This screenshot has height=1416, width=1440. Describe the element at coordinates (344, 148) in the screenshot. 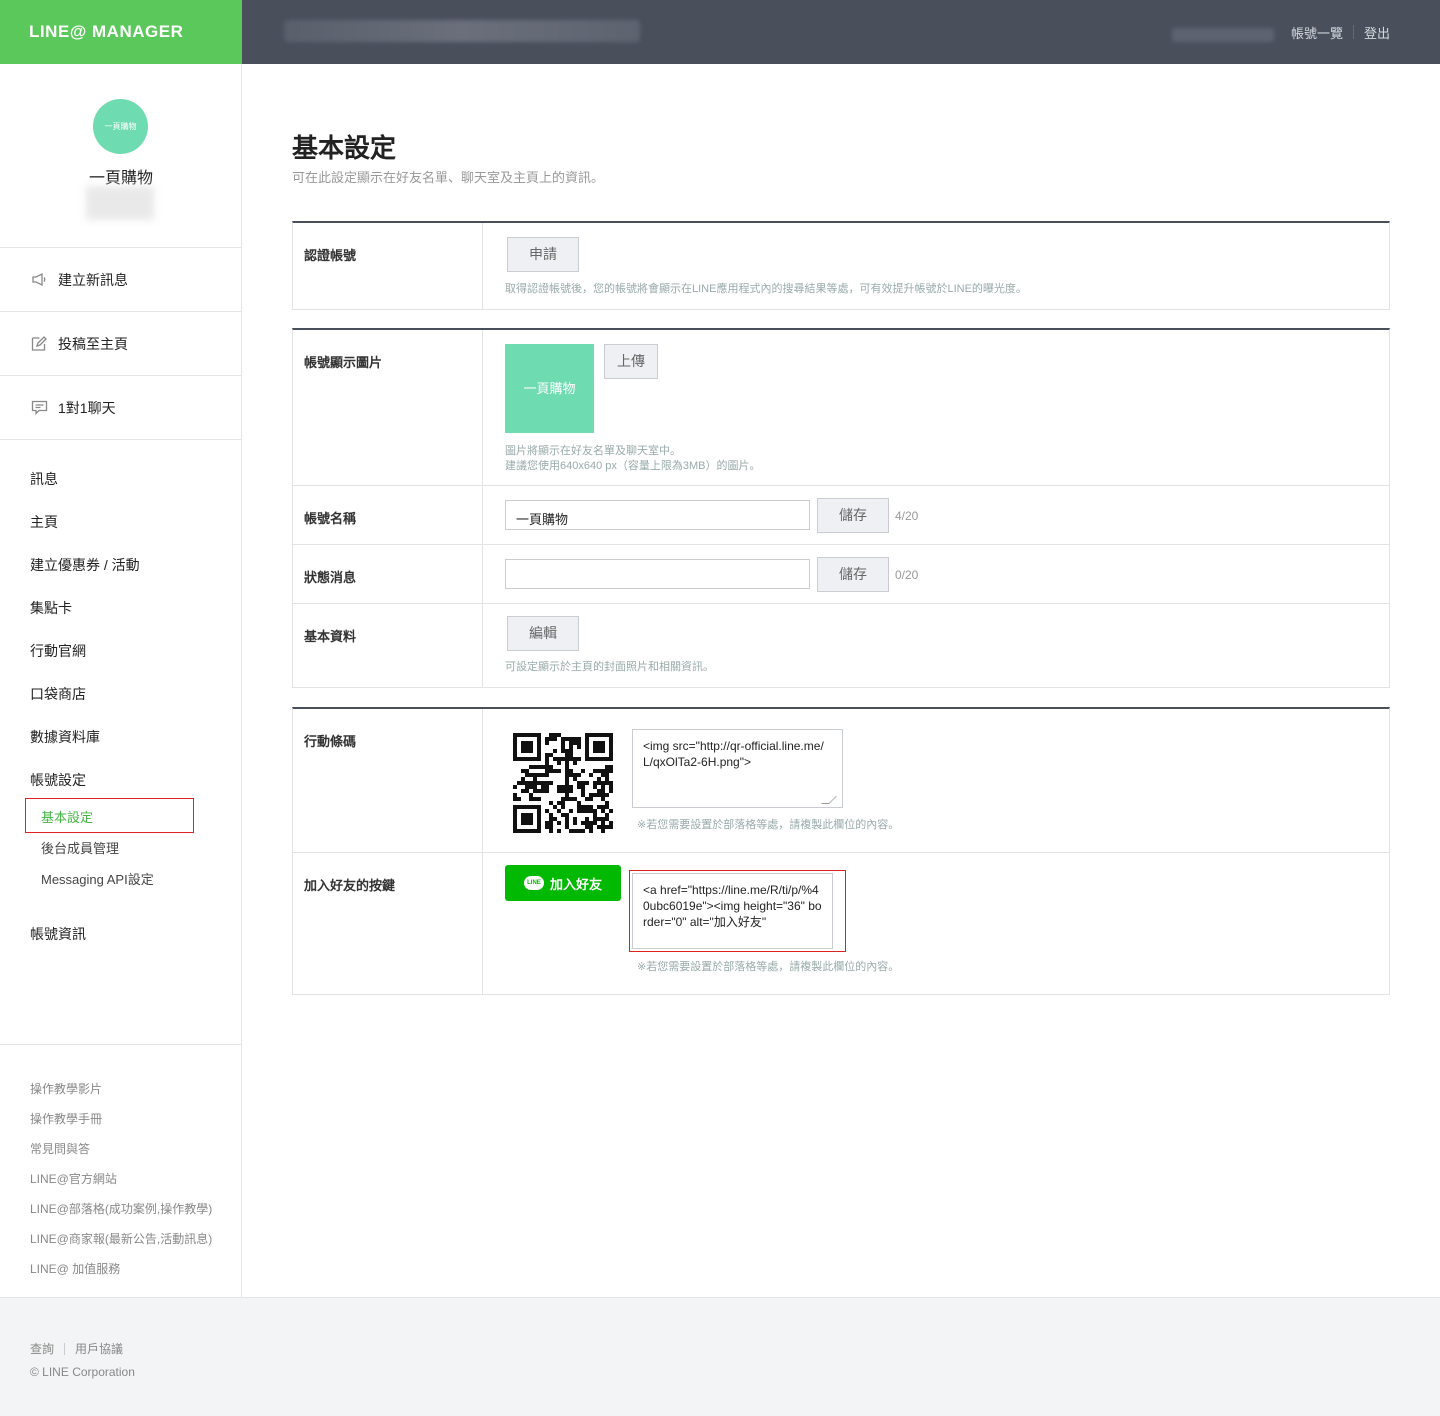

I see `page-title: 基本設定` at that location.